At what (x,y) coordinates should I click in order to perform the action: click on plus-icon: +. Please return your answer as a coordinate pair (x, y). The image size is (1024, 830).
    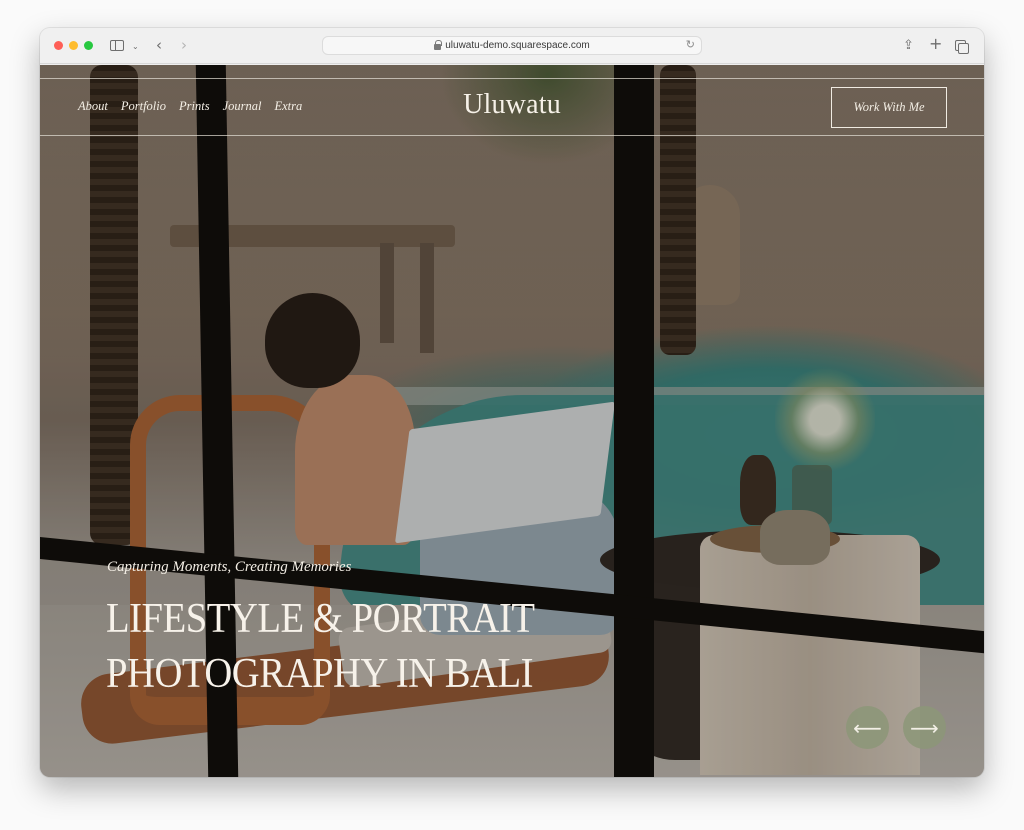
    Looking at the image, I should click on (935, 44).